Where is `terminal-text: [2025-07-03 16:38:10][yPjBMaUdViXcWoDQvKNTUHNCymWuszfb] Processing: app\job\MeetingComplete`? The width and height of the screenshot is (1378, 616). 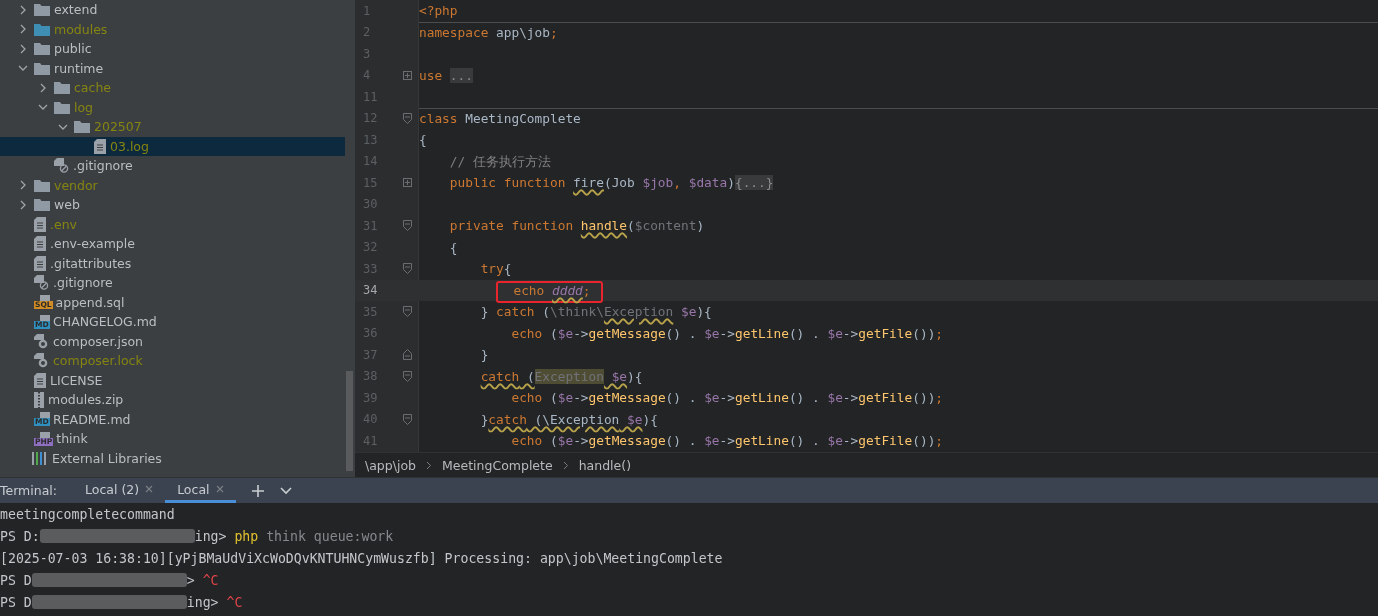 terminal-text: [2025-07-03 16:38:10][yPjBMaUdViXcWoDQvKNTUHNCymWuszfb] Processing: app\job\MeetingComplete is located at coordinates (361, 558).